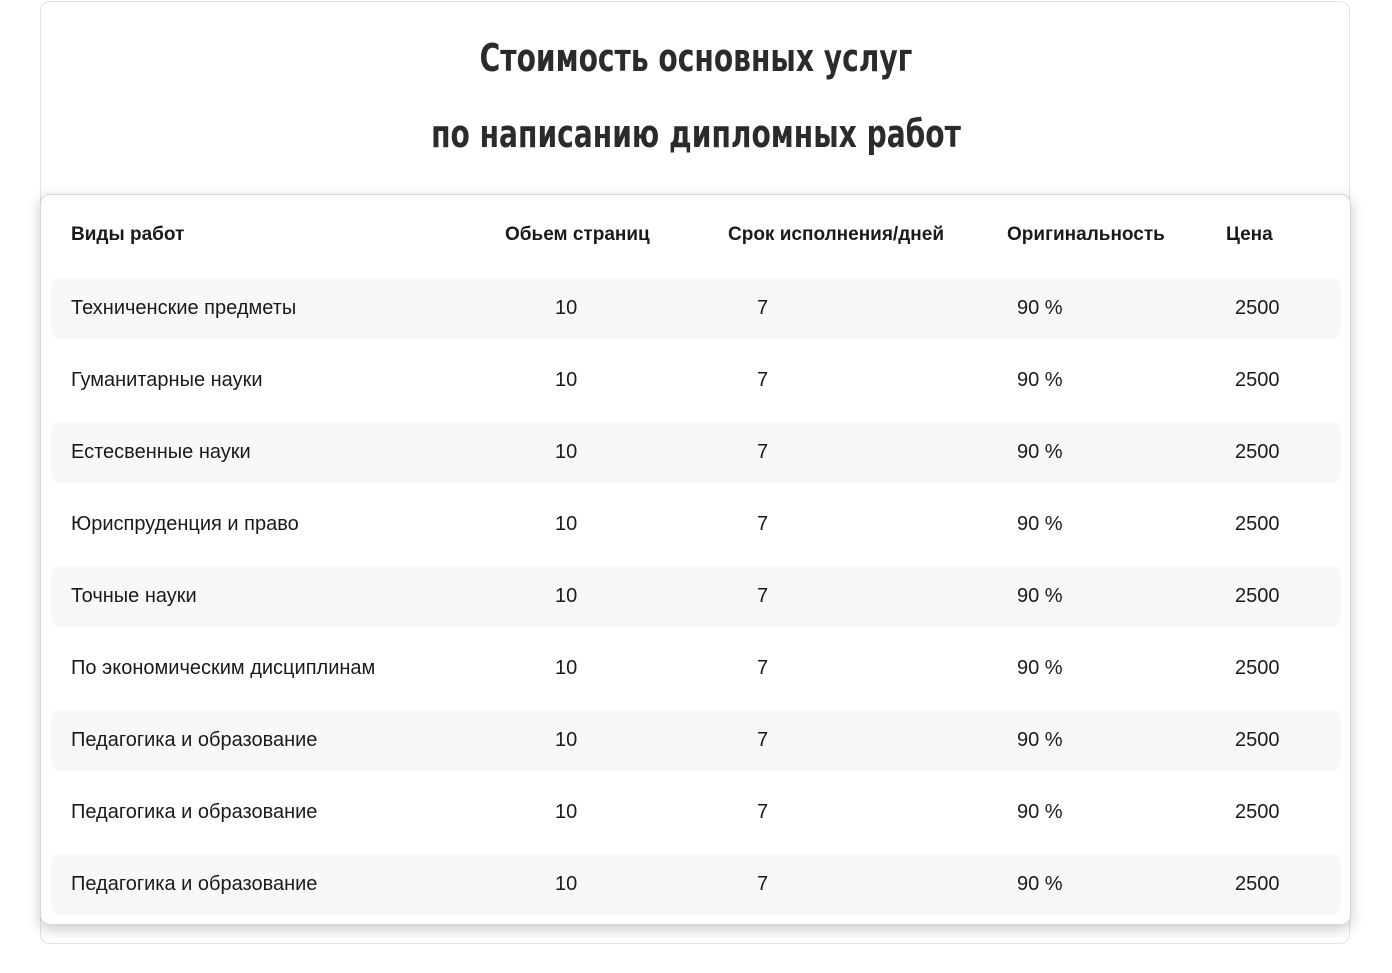 Image resolution: width=1392 pixels, height=973 pixels. Describe the element at coordinates (577, 234) in the screenshot. I see `header-pages: Обьем страниц` at that location.